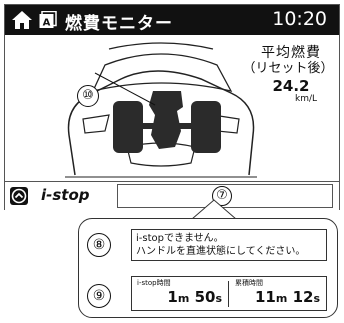 This screenshot has height=323, width=344. I want to click on callout-8: ⑧, so click(99, 245).